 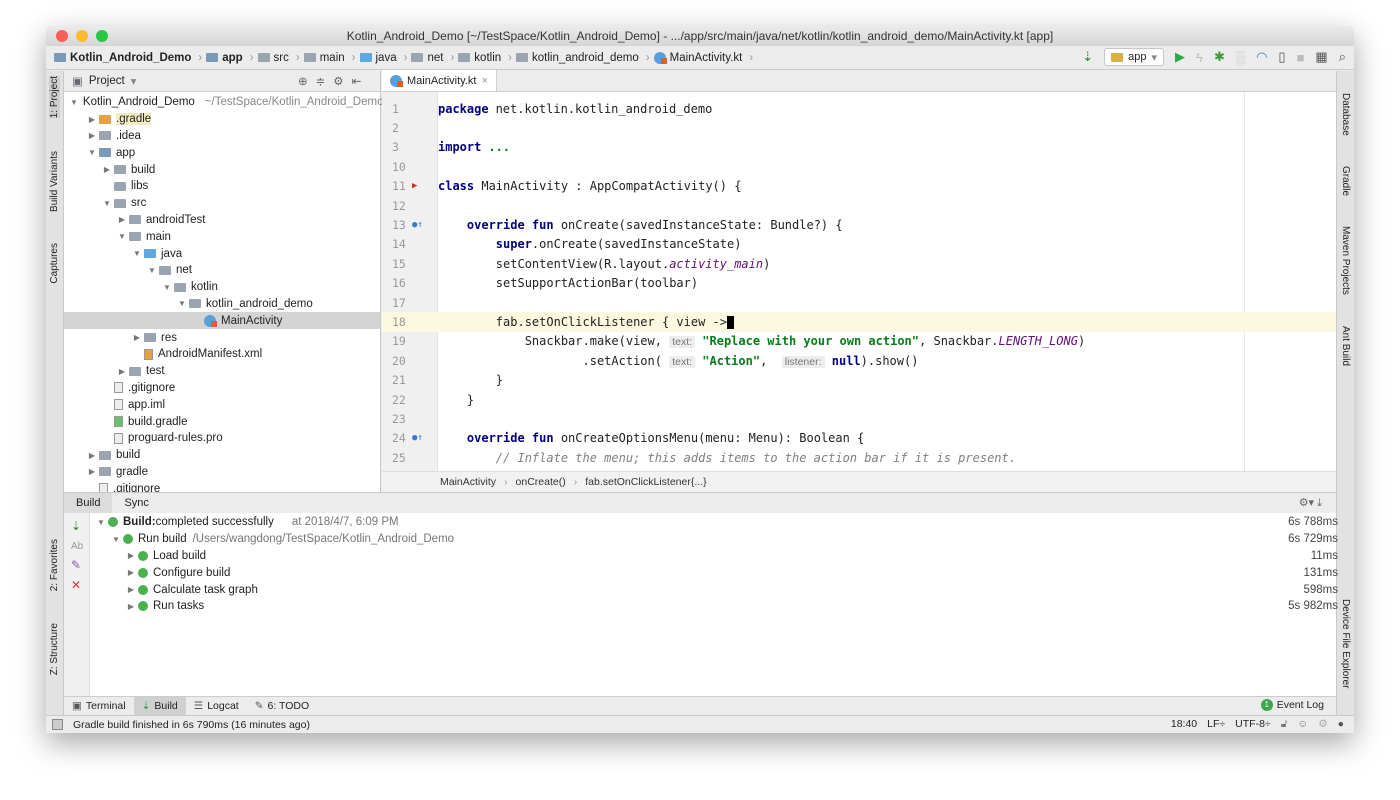 I want to click on inspector-icon: ☺, so click(x=1303, y=724).